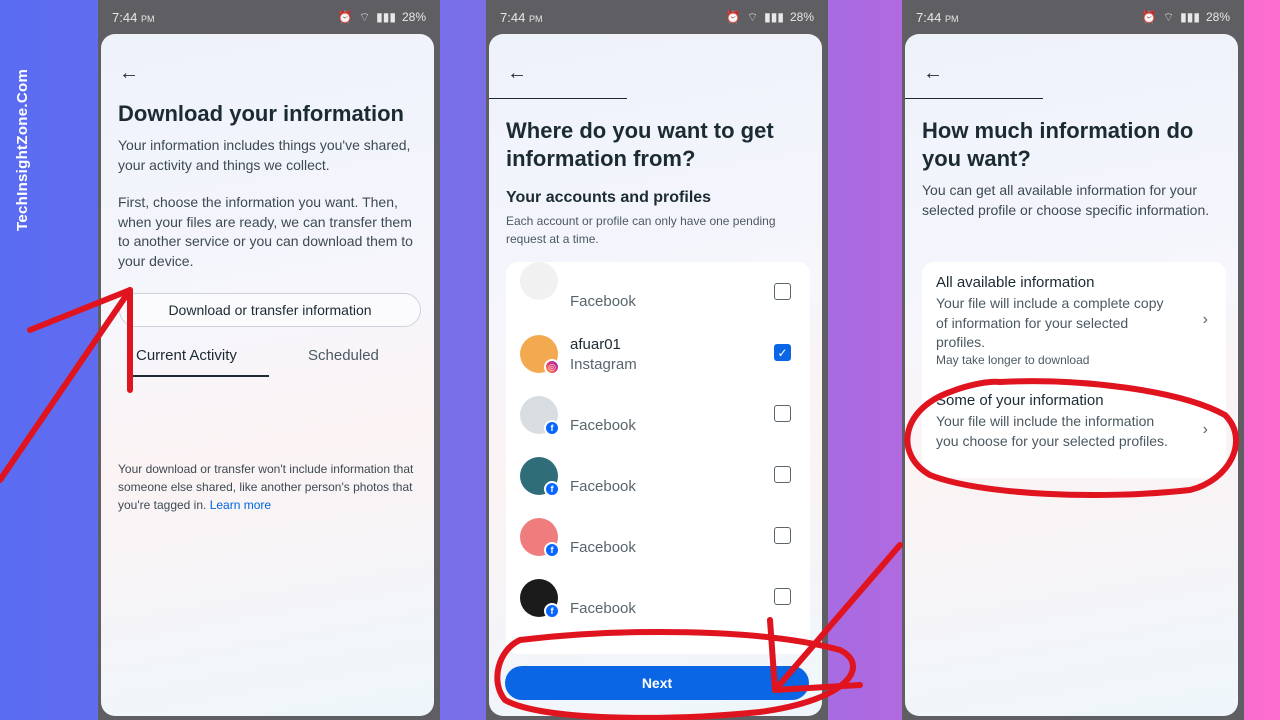 This screenshot has width=1280, height=720. I want to click on account-name: afuar01, so click(595, 344).